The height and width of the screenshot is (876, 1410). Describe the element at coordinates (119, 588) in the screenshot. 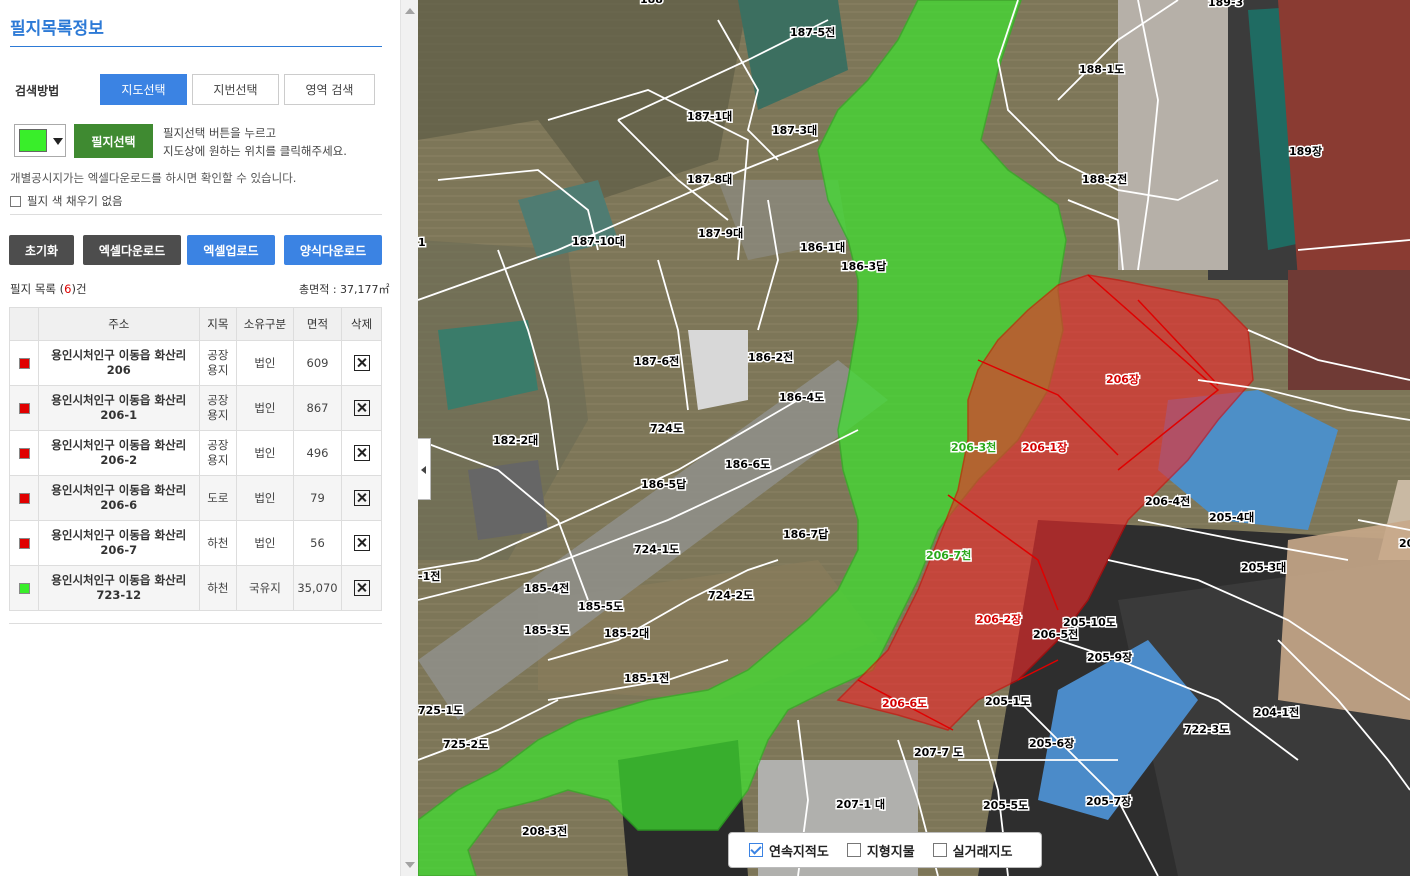

I see `row-address: 용인시처인구 이동읍 화산리 723-12` at that location.